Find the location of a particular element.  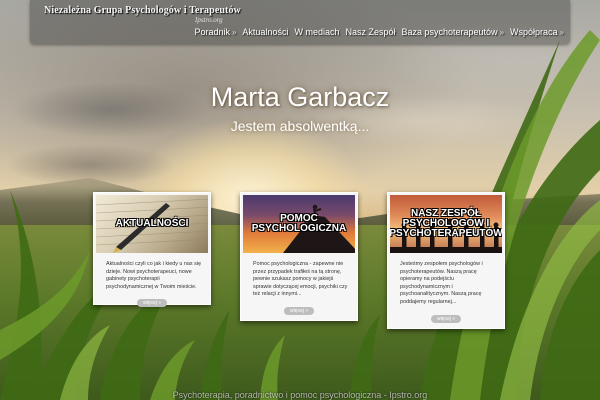

card-title: AKTUALNOŚCI is located at coordinates (152, 223).